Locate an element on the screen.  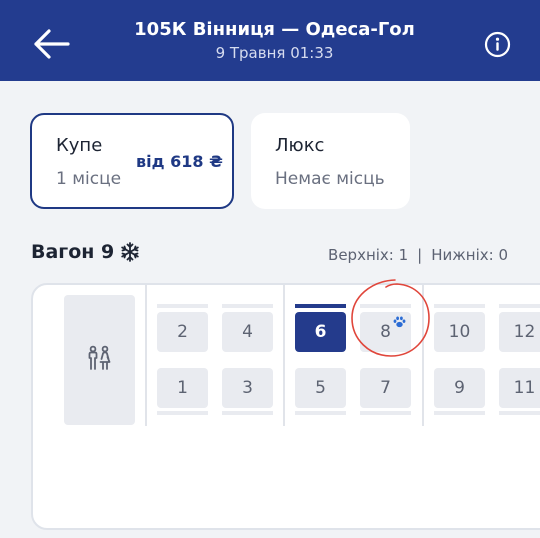
train-datetime: 9 Травня 01:33 is located at coordinates (274, 53).